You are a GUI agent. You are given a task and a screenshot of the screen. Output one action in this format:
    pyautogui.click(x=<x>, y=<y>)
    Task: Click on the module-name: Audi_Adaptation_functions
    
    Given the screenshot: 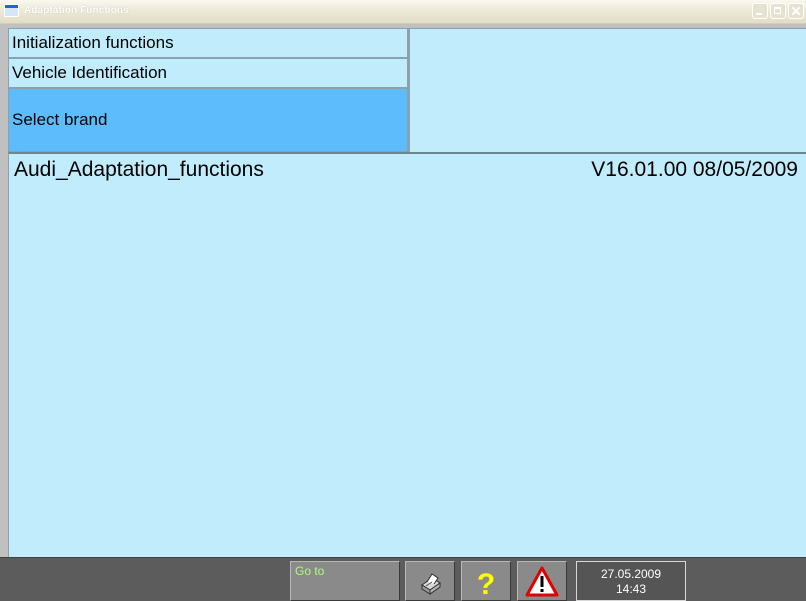 What is the action you would take?
    pyautogui.click(x=139, y=170)
    